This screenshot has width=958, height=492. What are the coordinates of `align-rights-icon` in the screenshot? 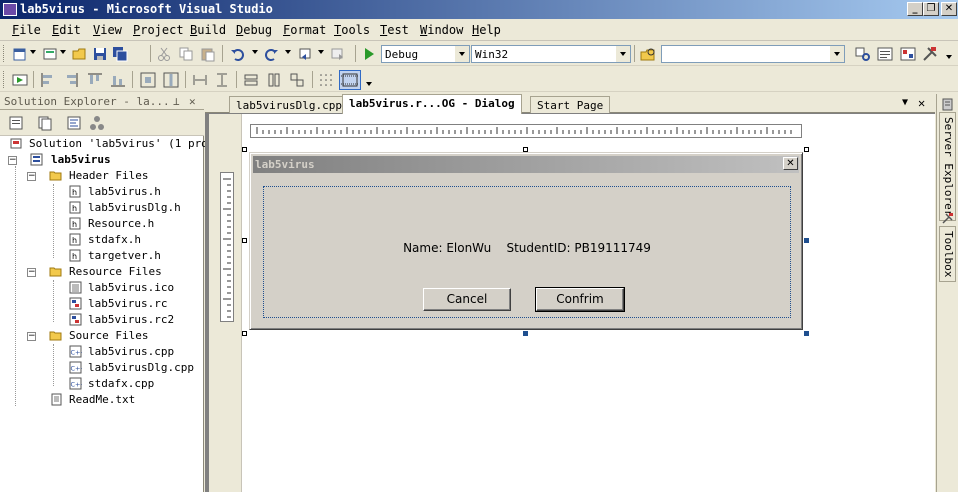 It's located at (71, 80).